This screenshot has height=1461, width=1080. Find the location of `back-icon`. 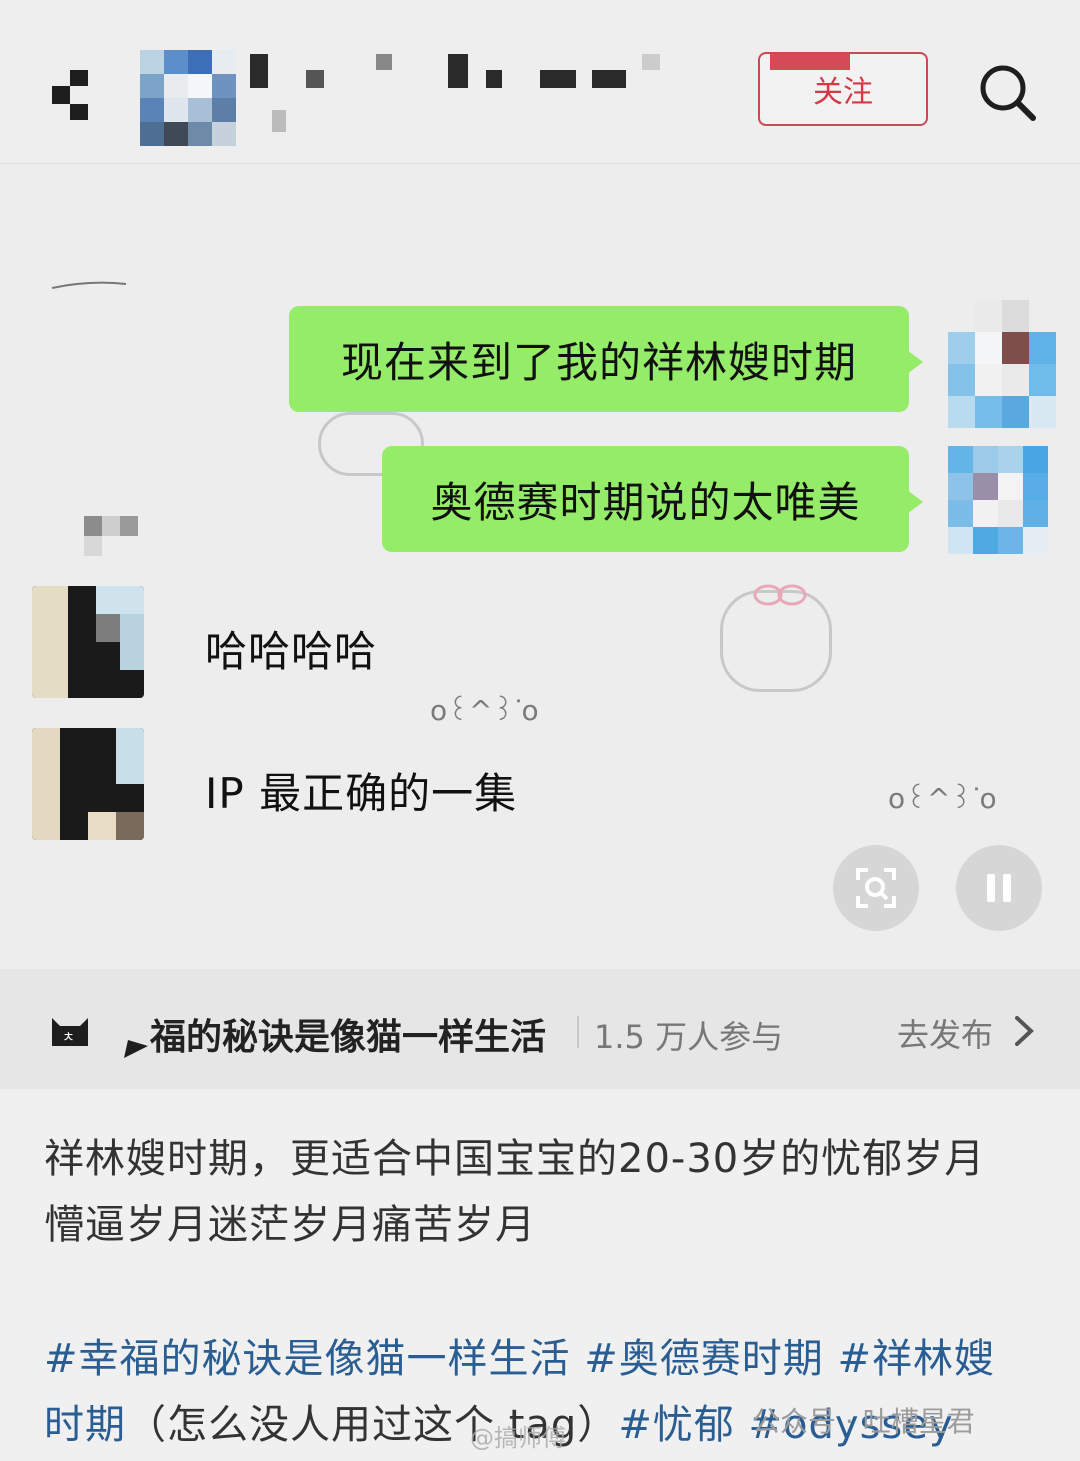

back-icon is located at coordinates (70, 95).